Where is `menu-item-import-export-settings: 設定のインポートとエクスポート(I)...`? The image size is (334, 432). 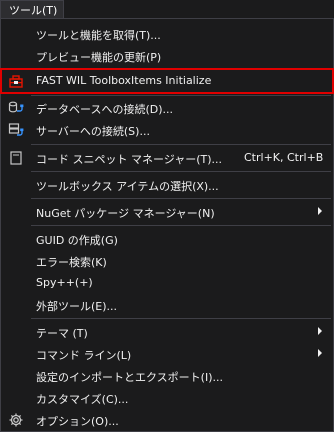 menu-item-import-export-settings: 設定のインポートとエクスポート(I)... is located at coordinates (167, 376).